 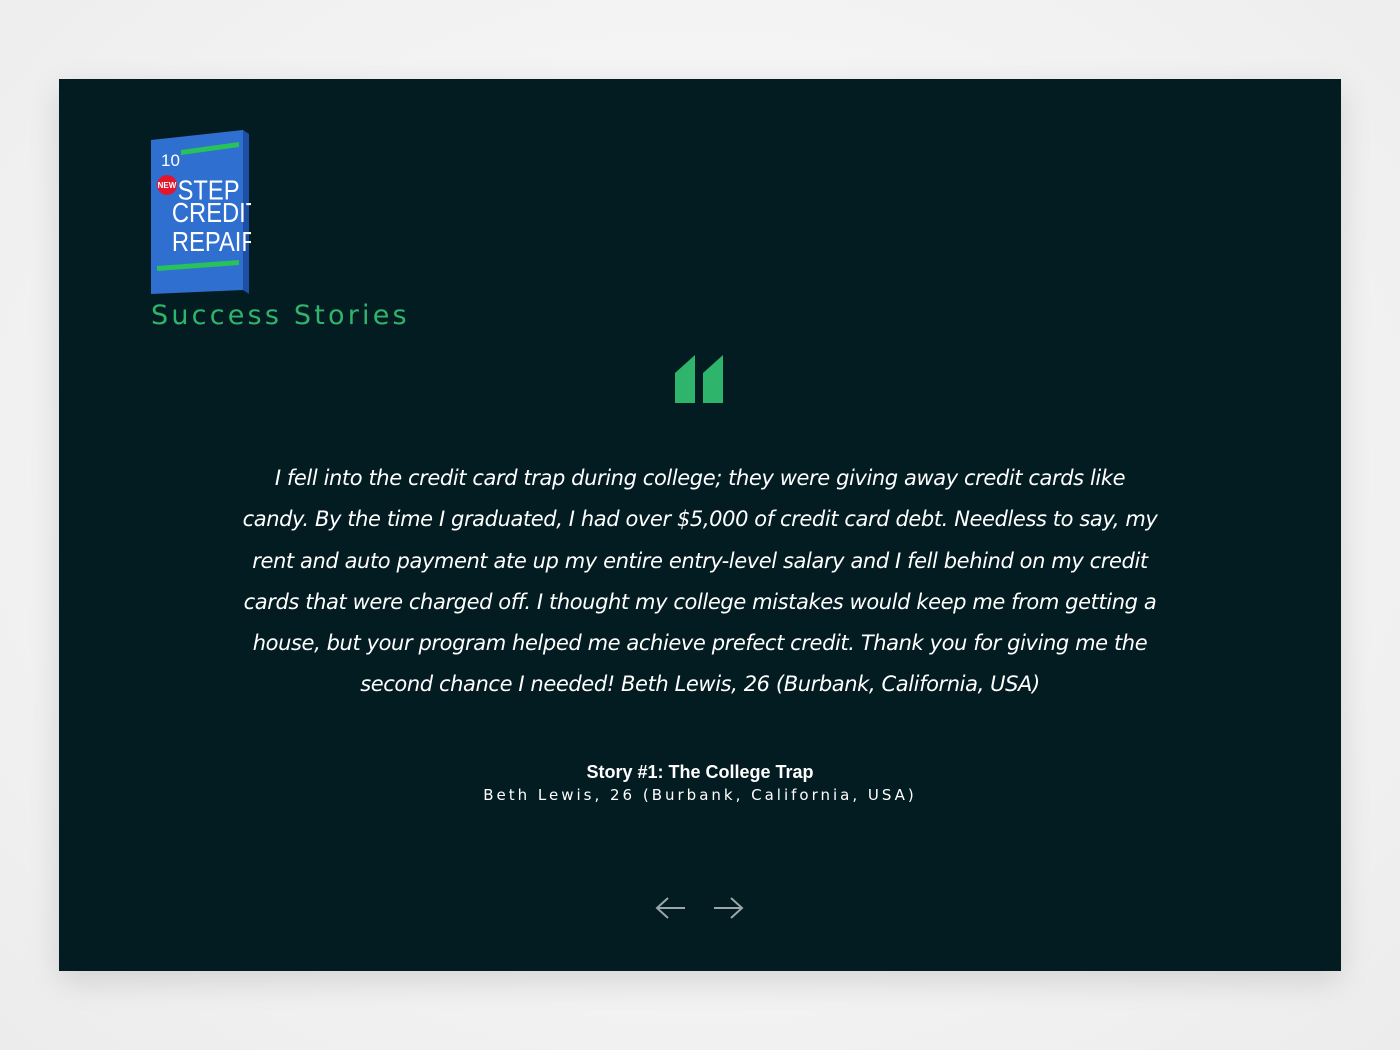 I want to click on arrow-left-icon, so click(x=670, y=908).